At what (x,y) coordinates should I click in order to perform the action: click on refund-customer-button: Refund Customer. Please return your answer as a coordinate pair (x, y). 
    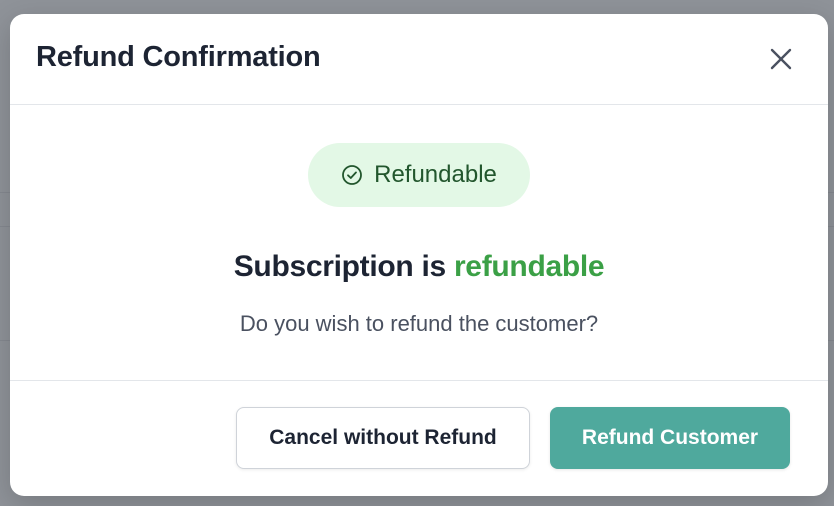
    Looking at the image, I should click on (670, 438).